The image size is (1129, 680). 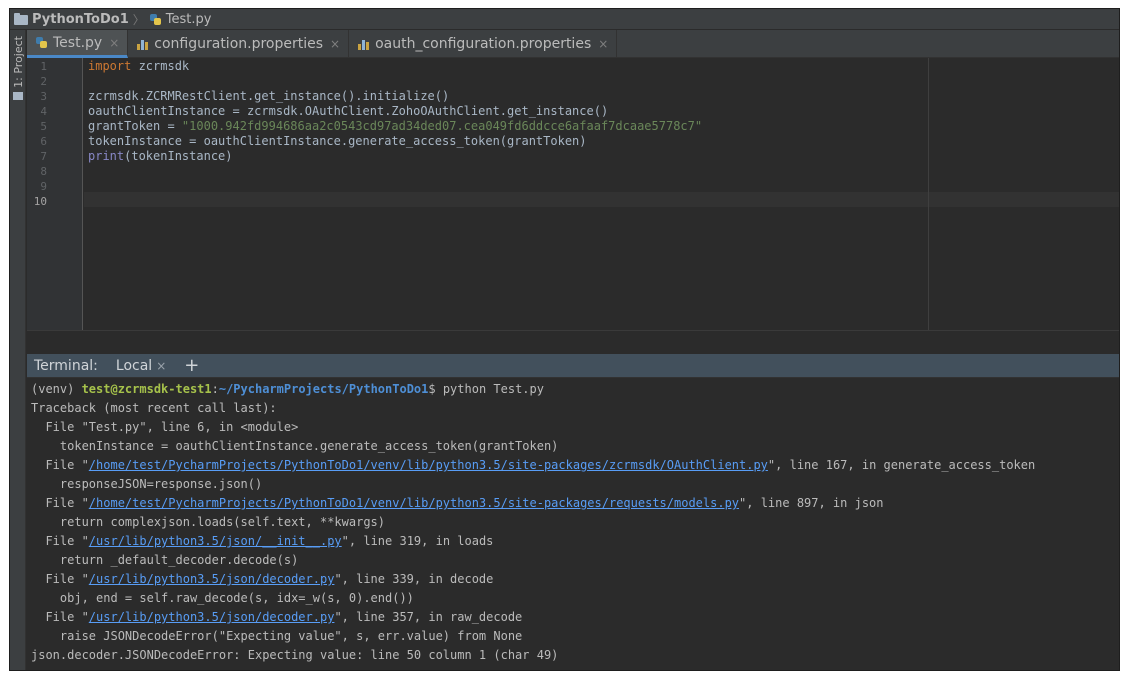 What do you see at coordinates (18, 62) in the screenshot?
I see `project-tool-label: 1: Project` at bounding box center [18, 62].